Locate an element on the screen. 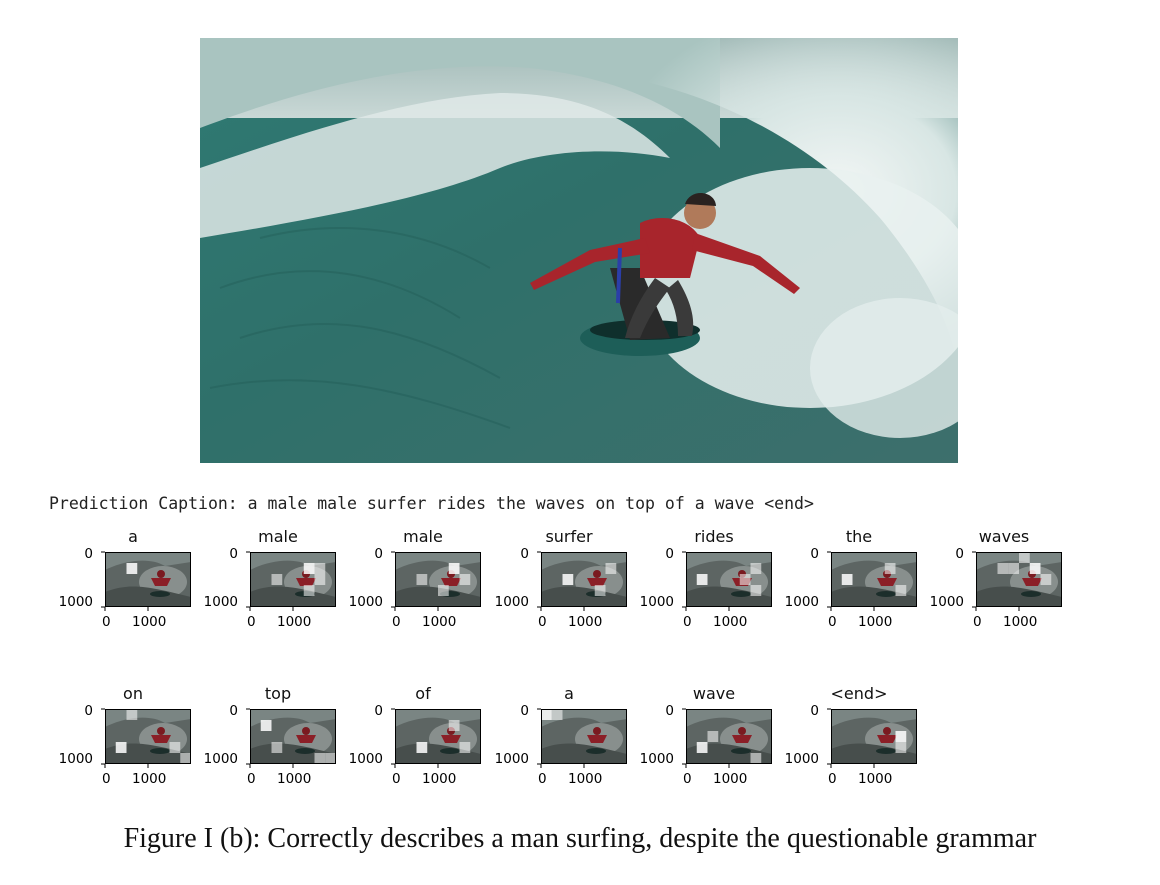  attention-panel: the 0 1000 0 1000 is located at coordinates (846, 592).